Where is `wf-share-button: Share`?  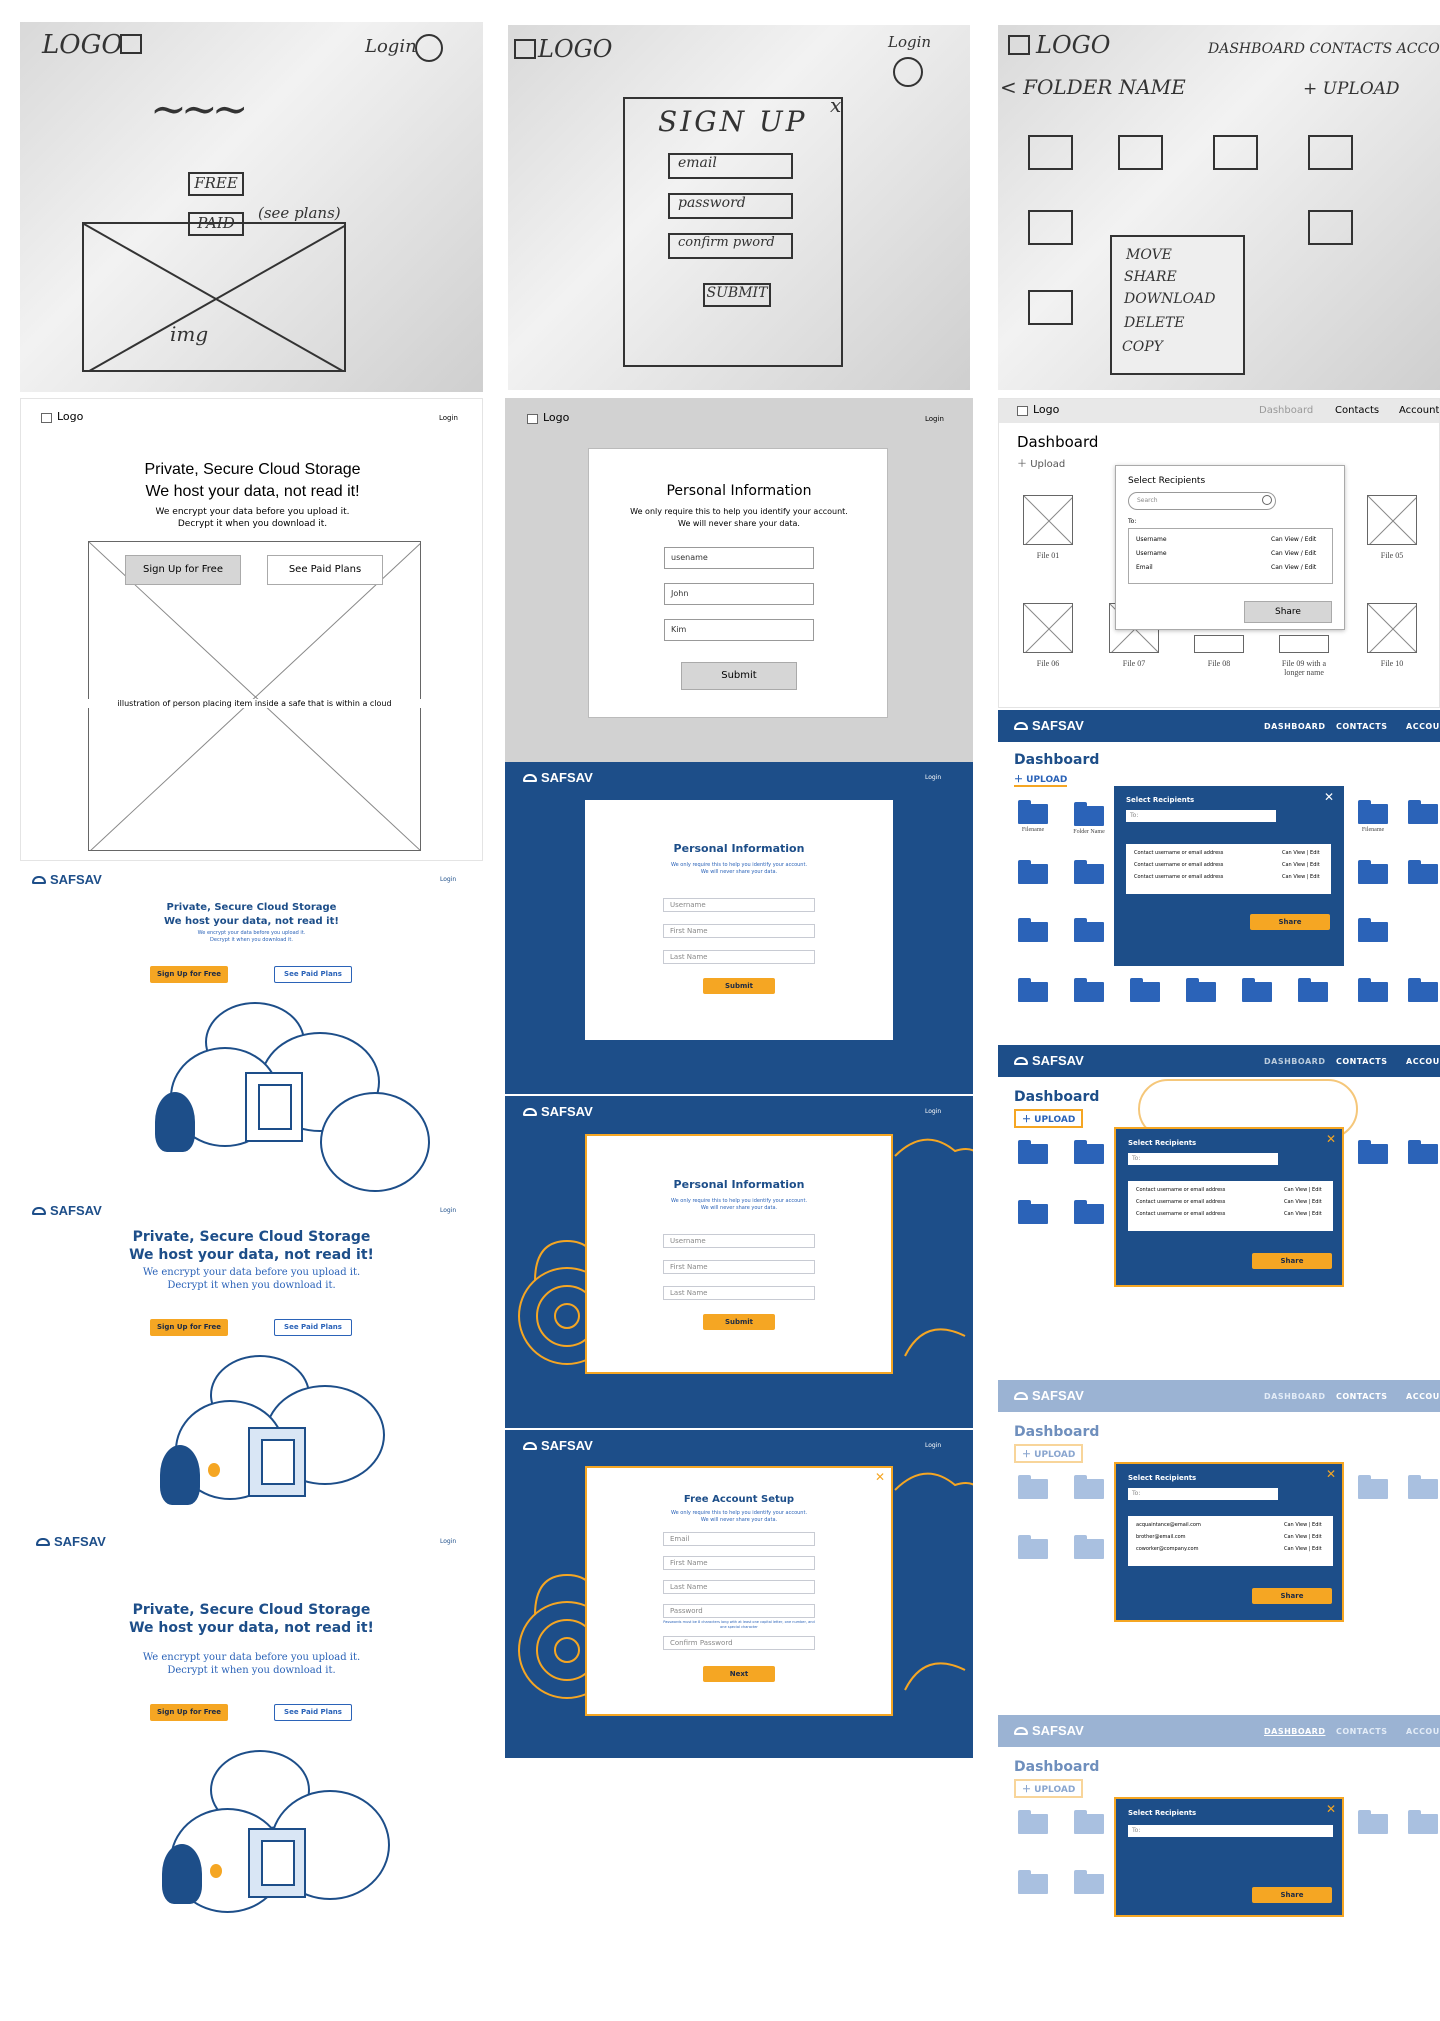
wf-share-button: Share is located at coordinates (1288, 612).